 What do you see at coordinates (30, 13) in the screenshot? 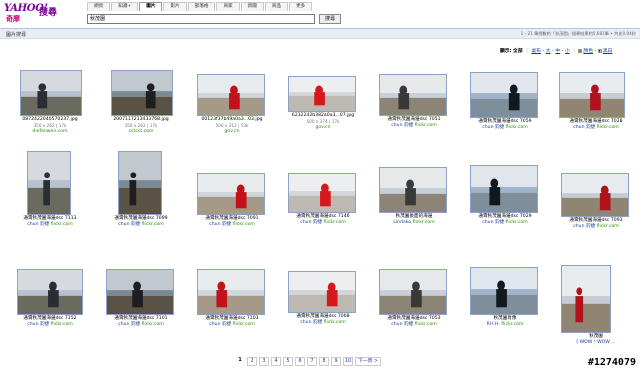
I see `yahoo-logo: YAHOO! 奇摩 搜尋` at bounding box center [30, 13].